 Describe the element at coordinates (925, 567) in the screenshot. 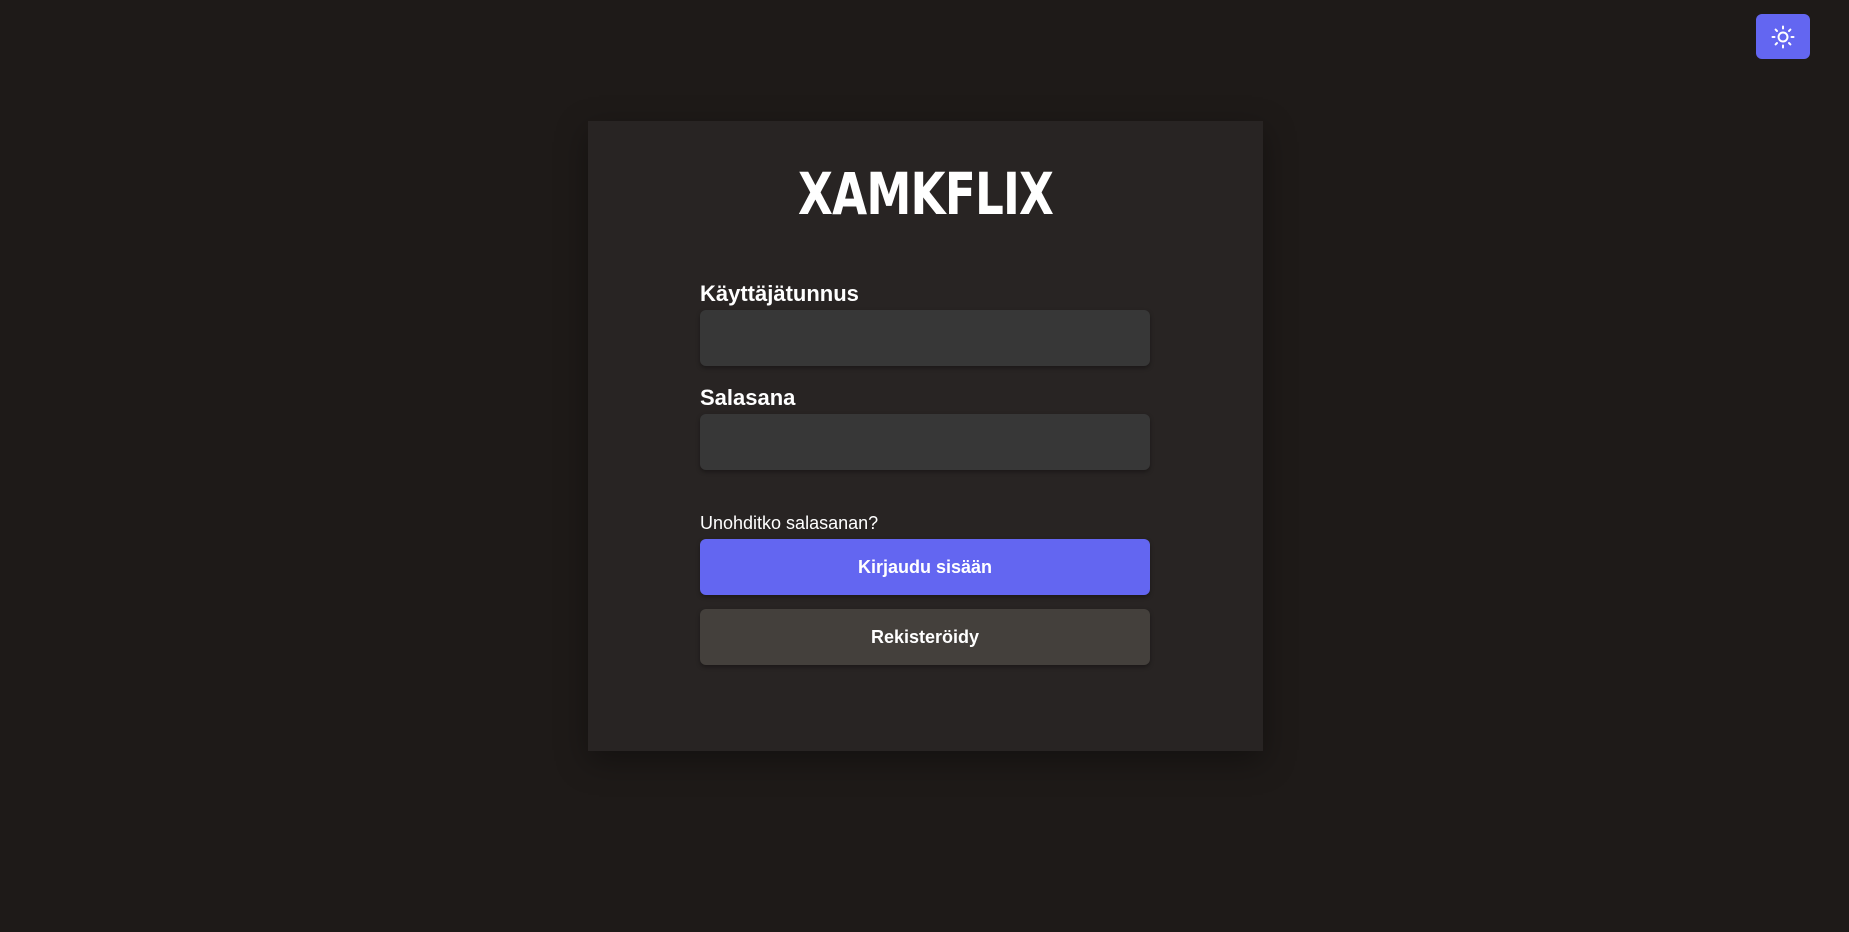

I see `login-button: Kirjaudu sisään` at that location.